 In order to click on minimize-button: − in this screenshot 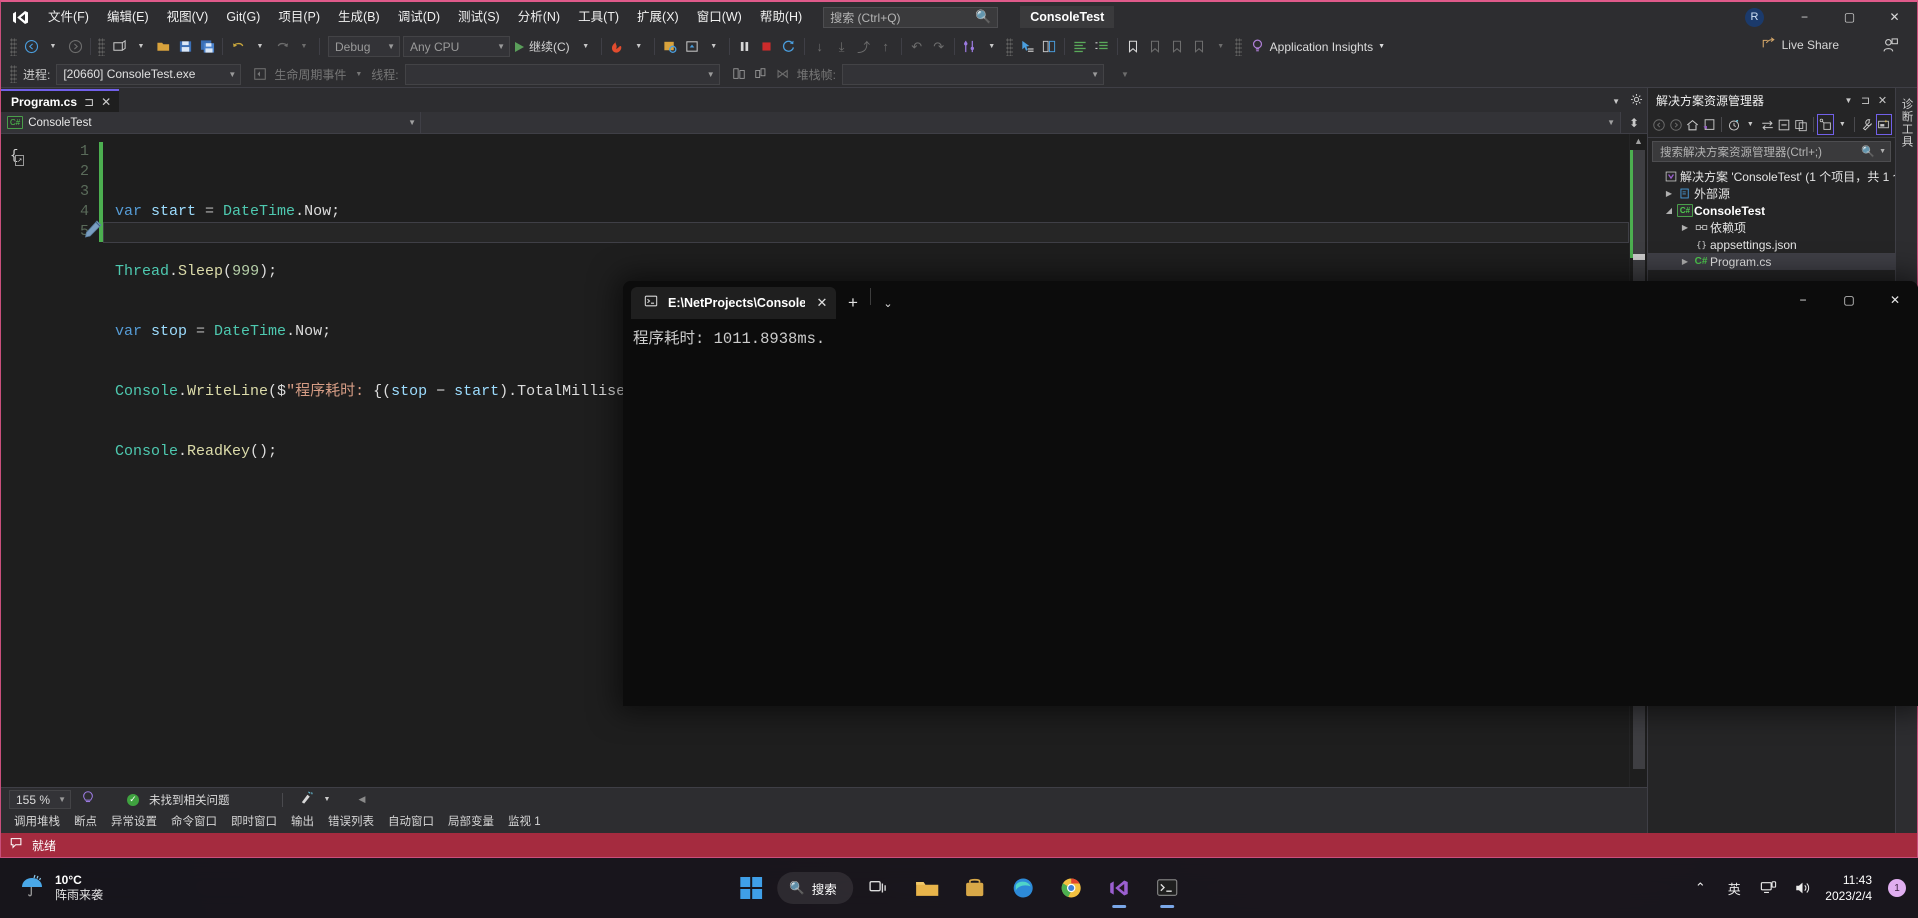, I will do `click(1804, 17)`.